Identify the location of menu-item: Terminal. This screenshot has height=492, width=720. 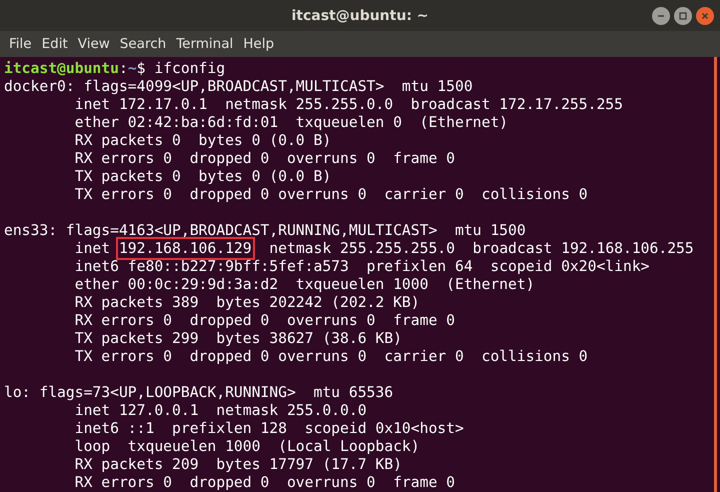
(204, 44).